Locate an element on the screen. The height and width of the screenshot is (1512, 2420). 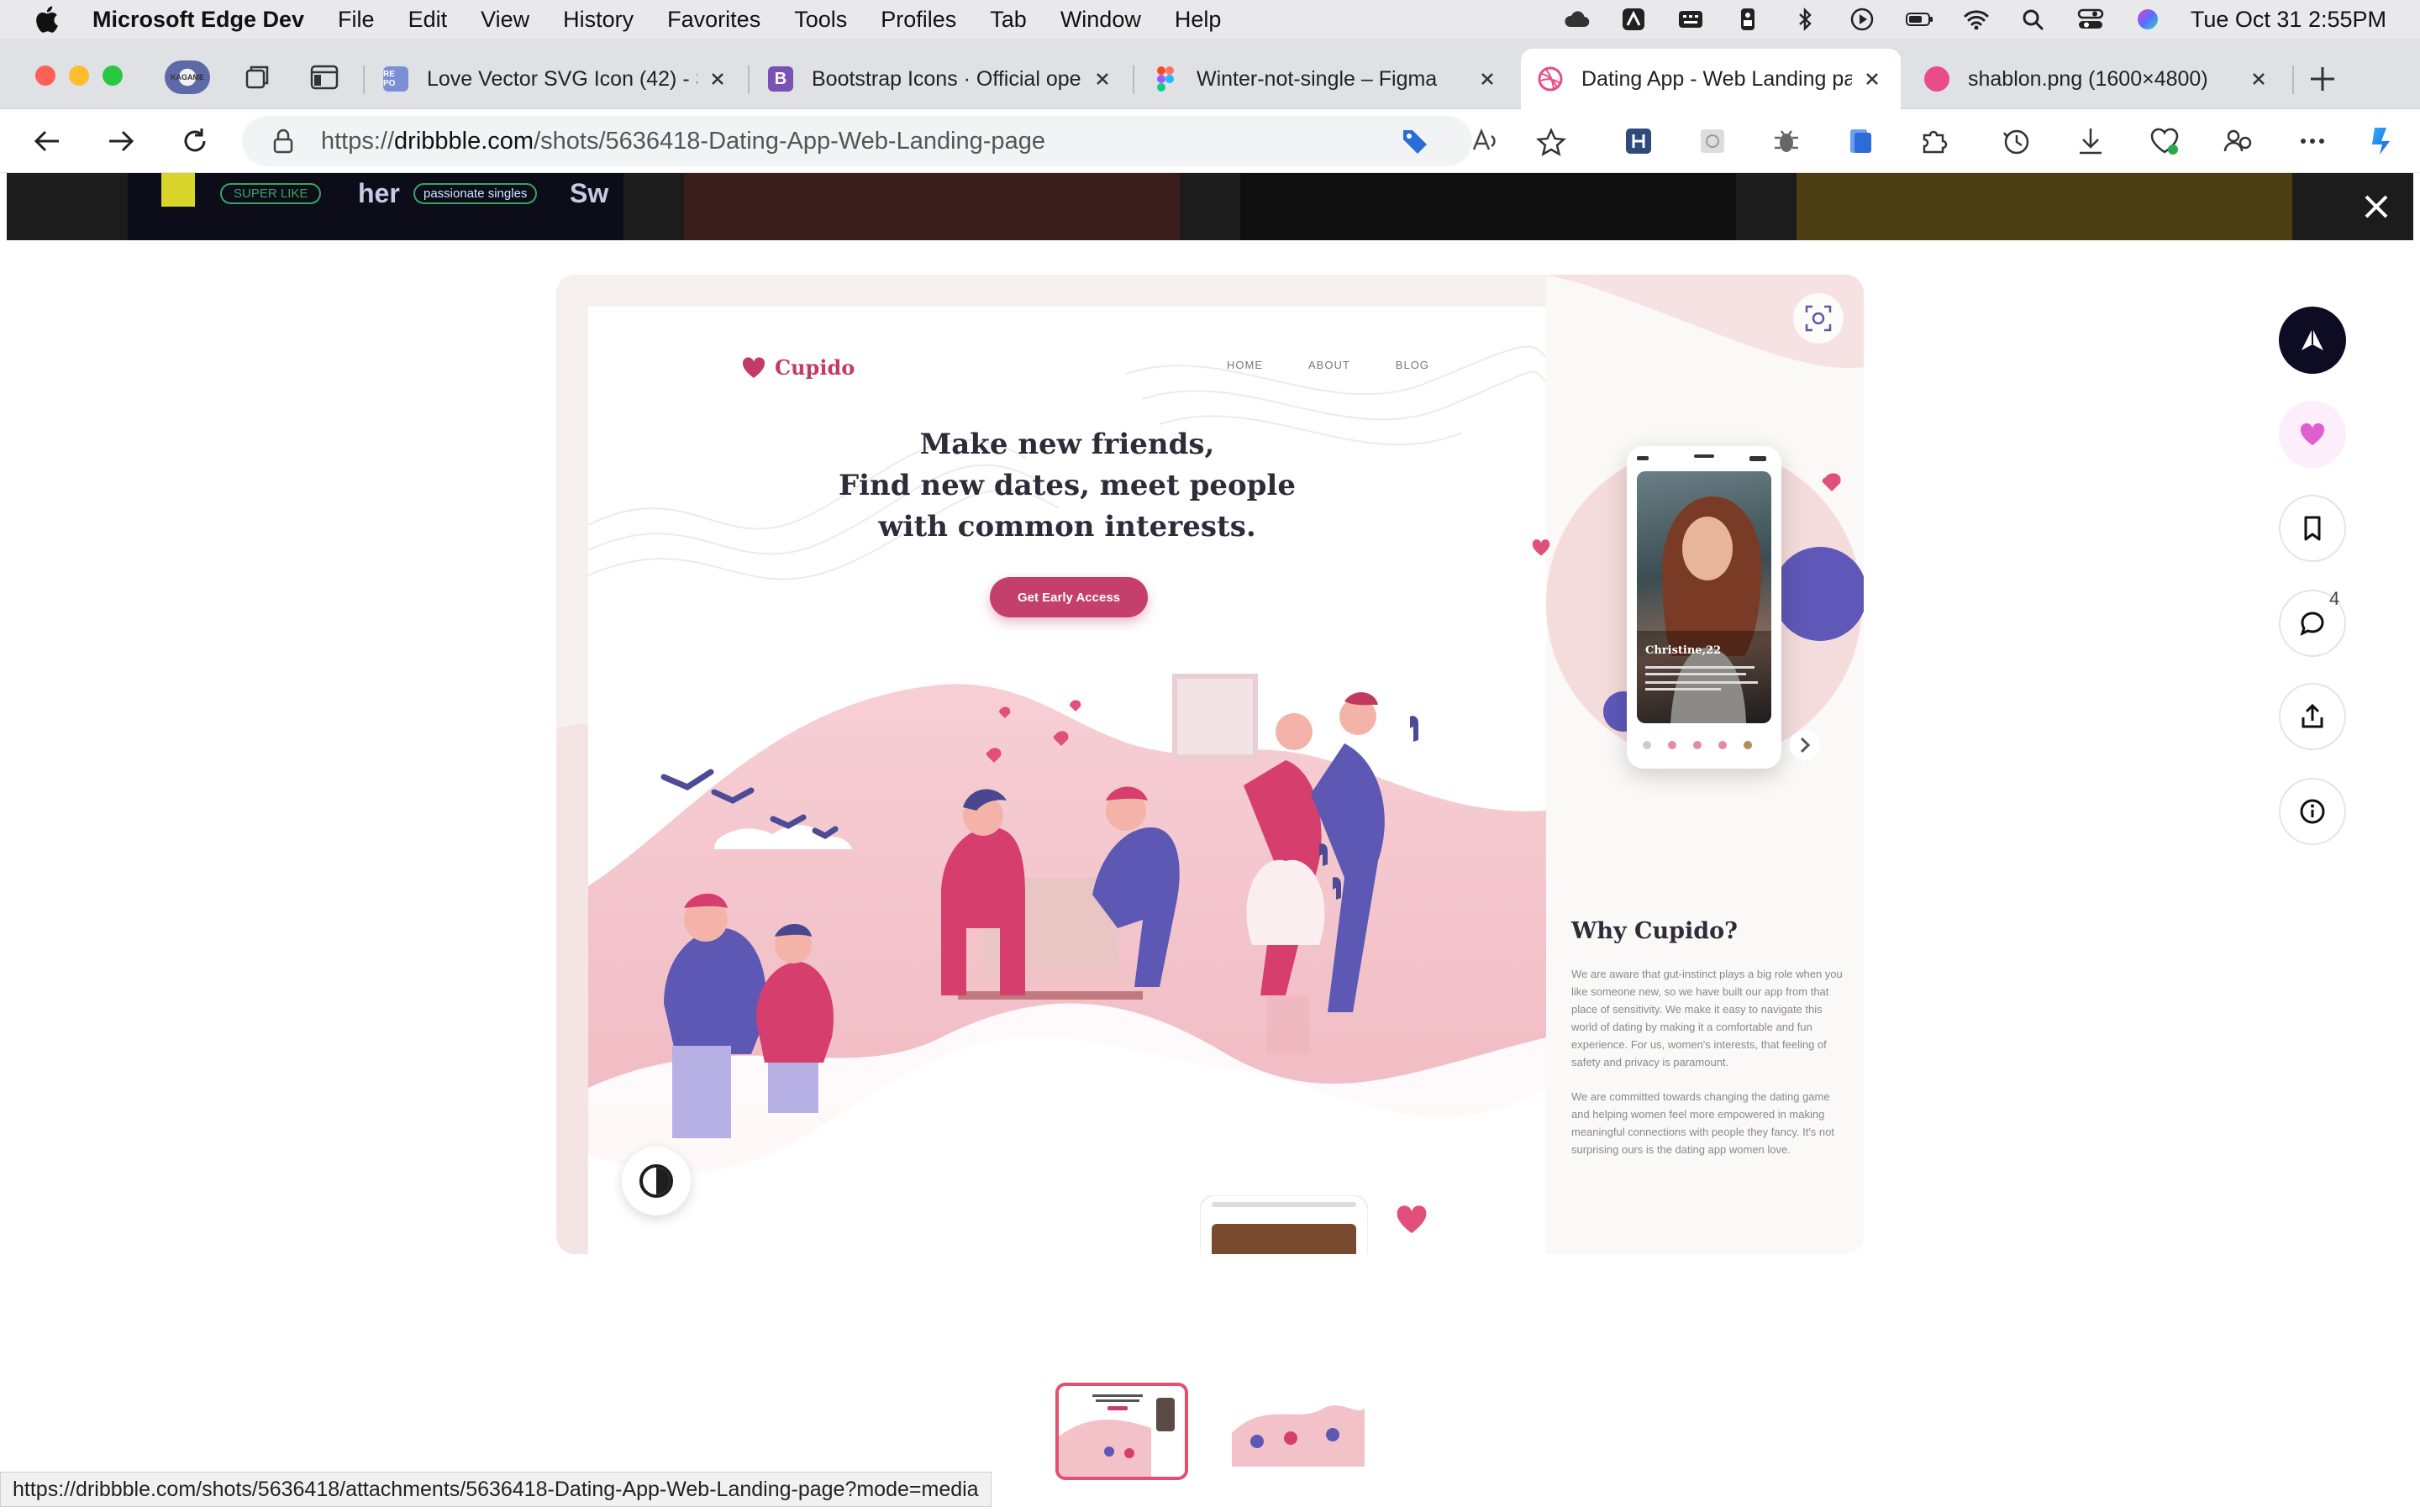
performance-button is located at coordinates (2164, 141).